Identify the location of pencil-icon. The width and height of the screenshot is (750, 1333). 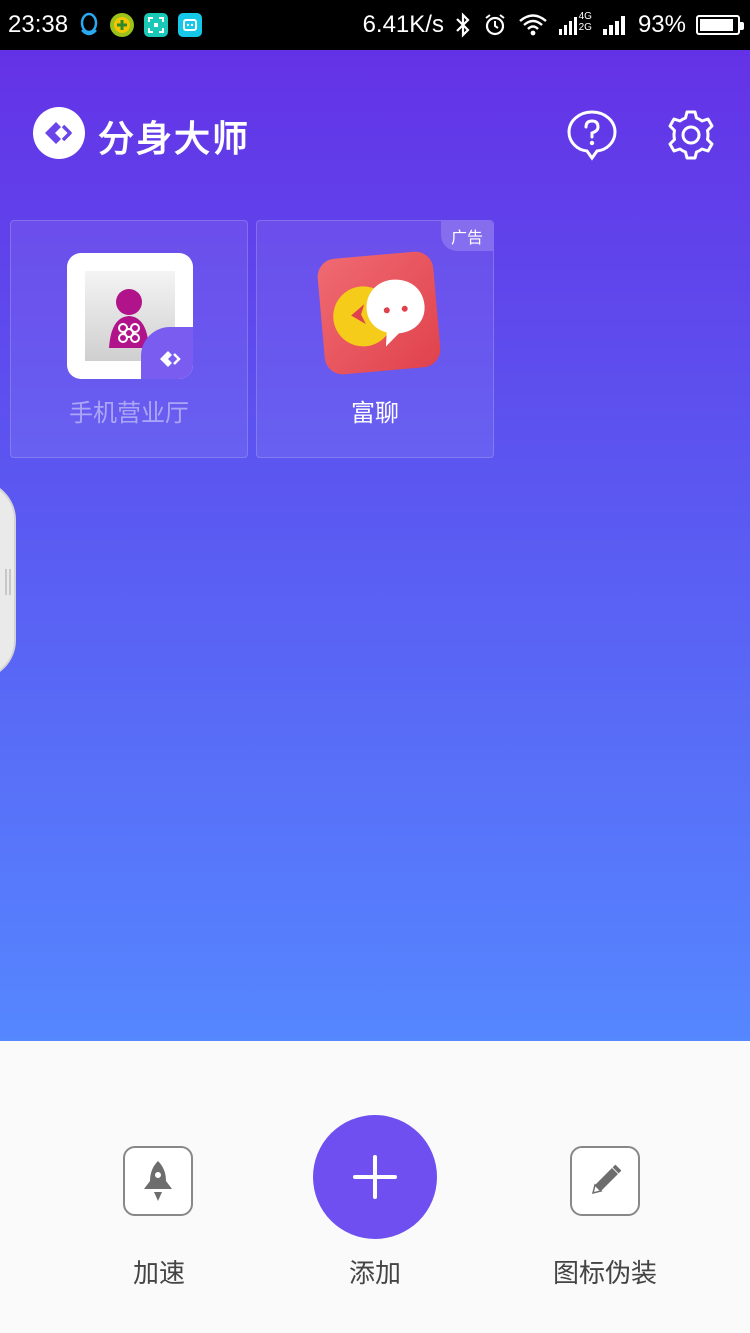
(606, 1179).